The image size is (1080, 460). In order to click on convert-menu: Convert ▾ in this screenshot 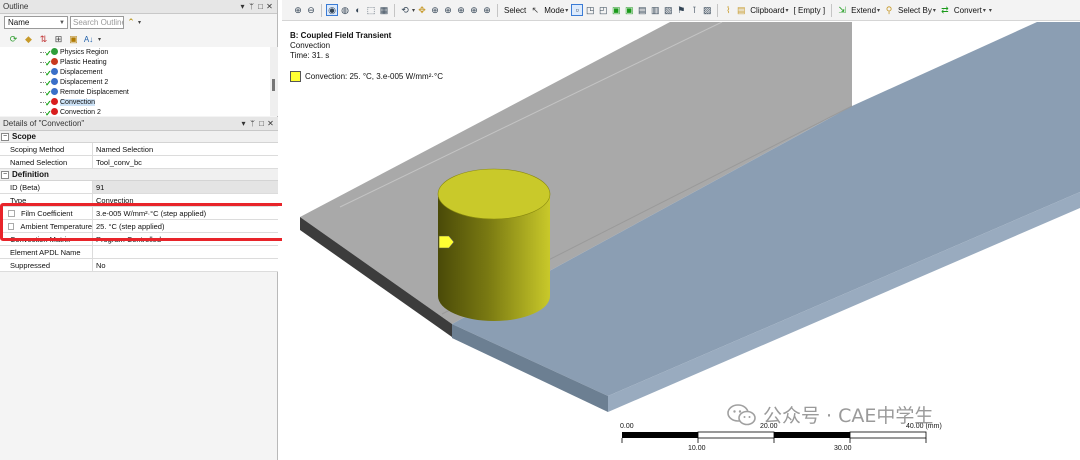, I will do `click(970, 10)`.